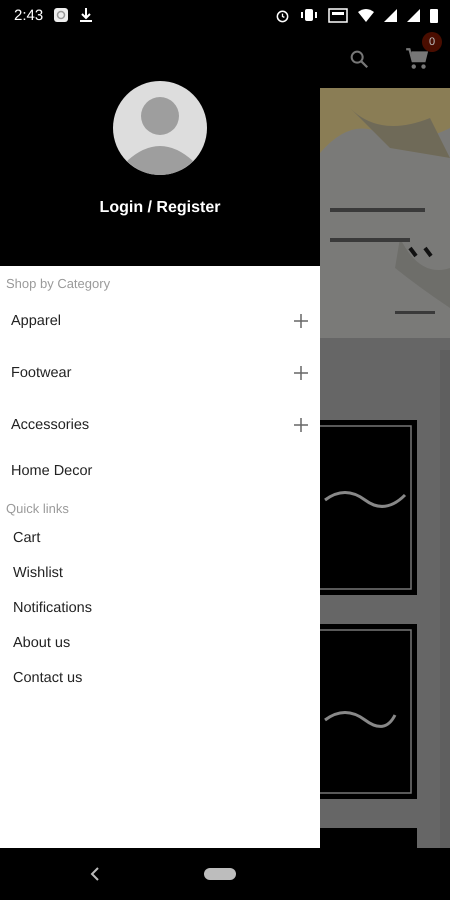 The width and height of the screenshot is (450, 900). What do you see at coordinates (26, 538) in the screenshot?
I see `menu-item: Cart` at bounding box center [26, 538].